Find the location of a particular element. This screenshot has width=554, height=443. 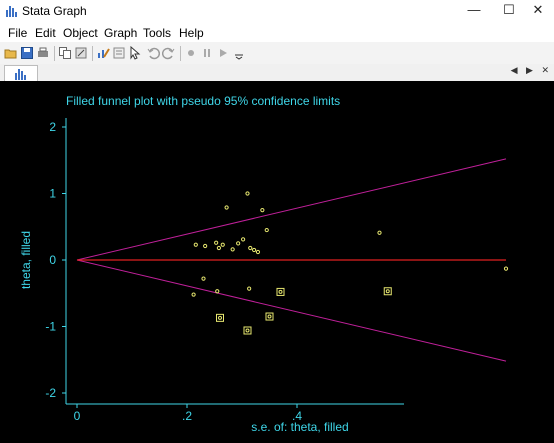

menu-help: Help is located at coordinates (191, 33).